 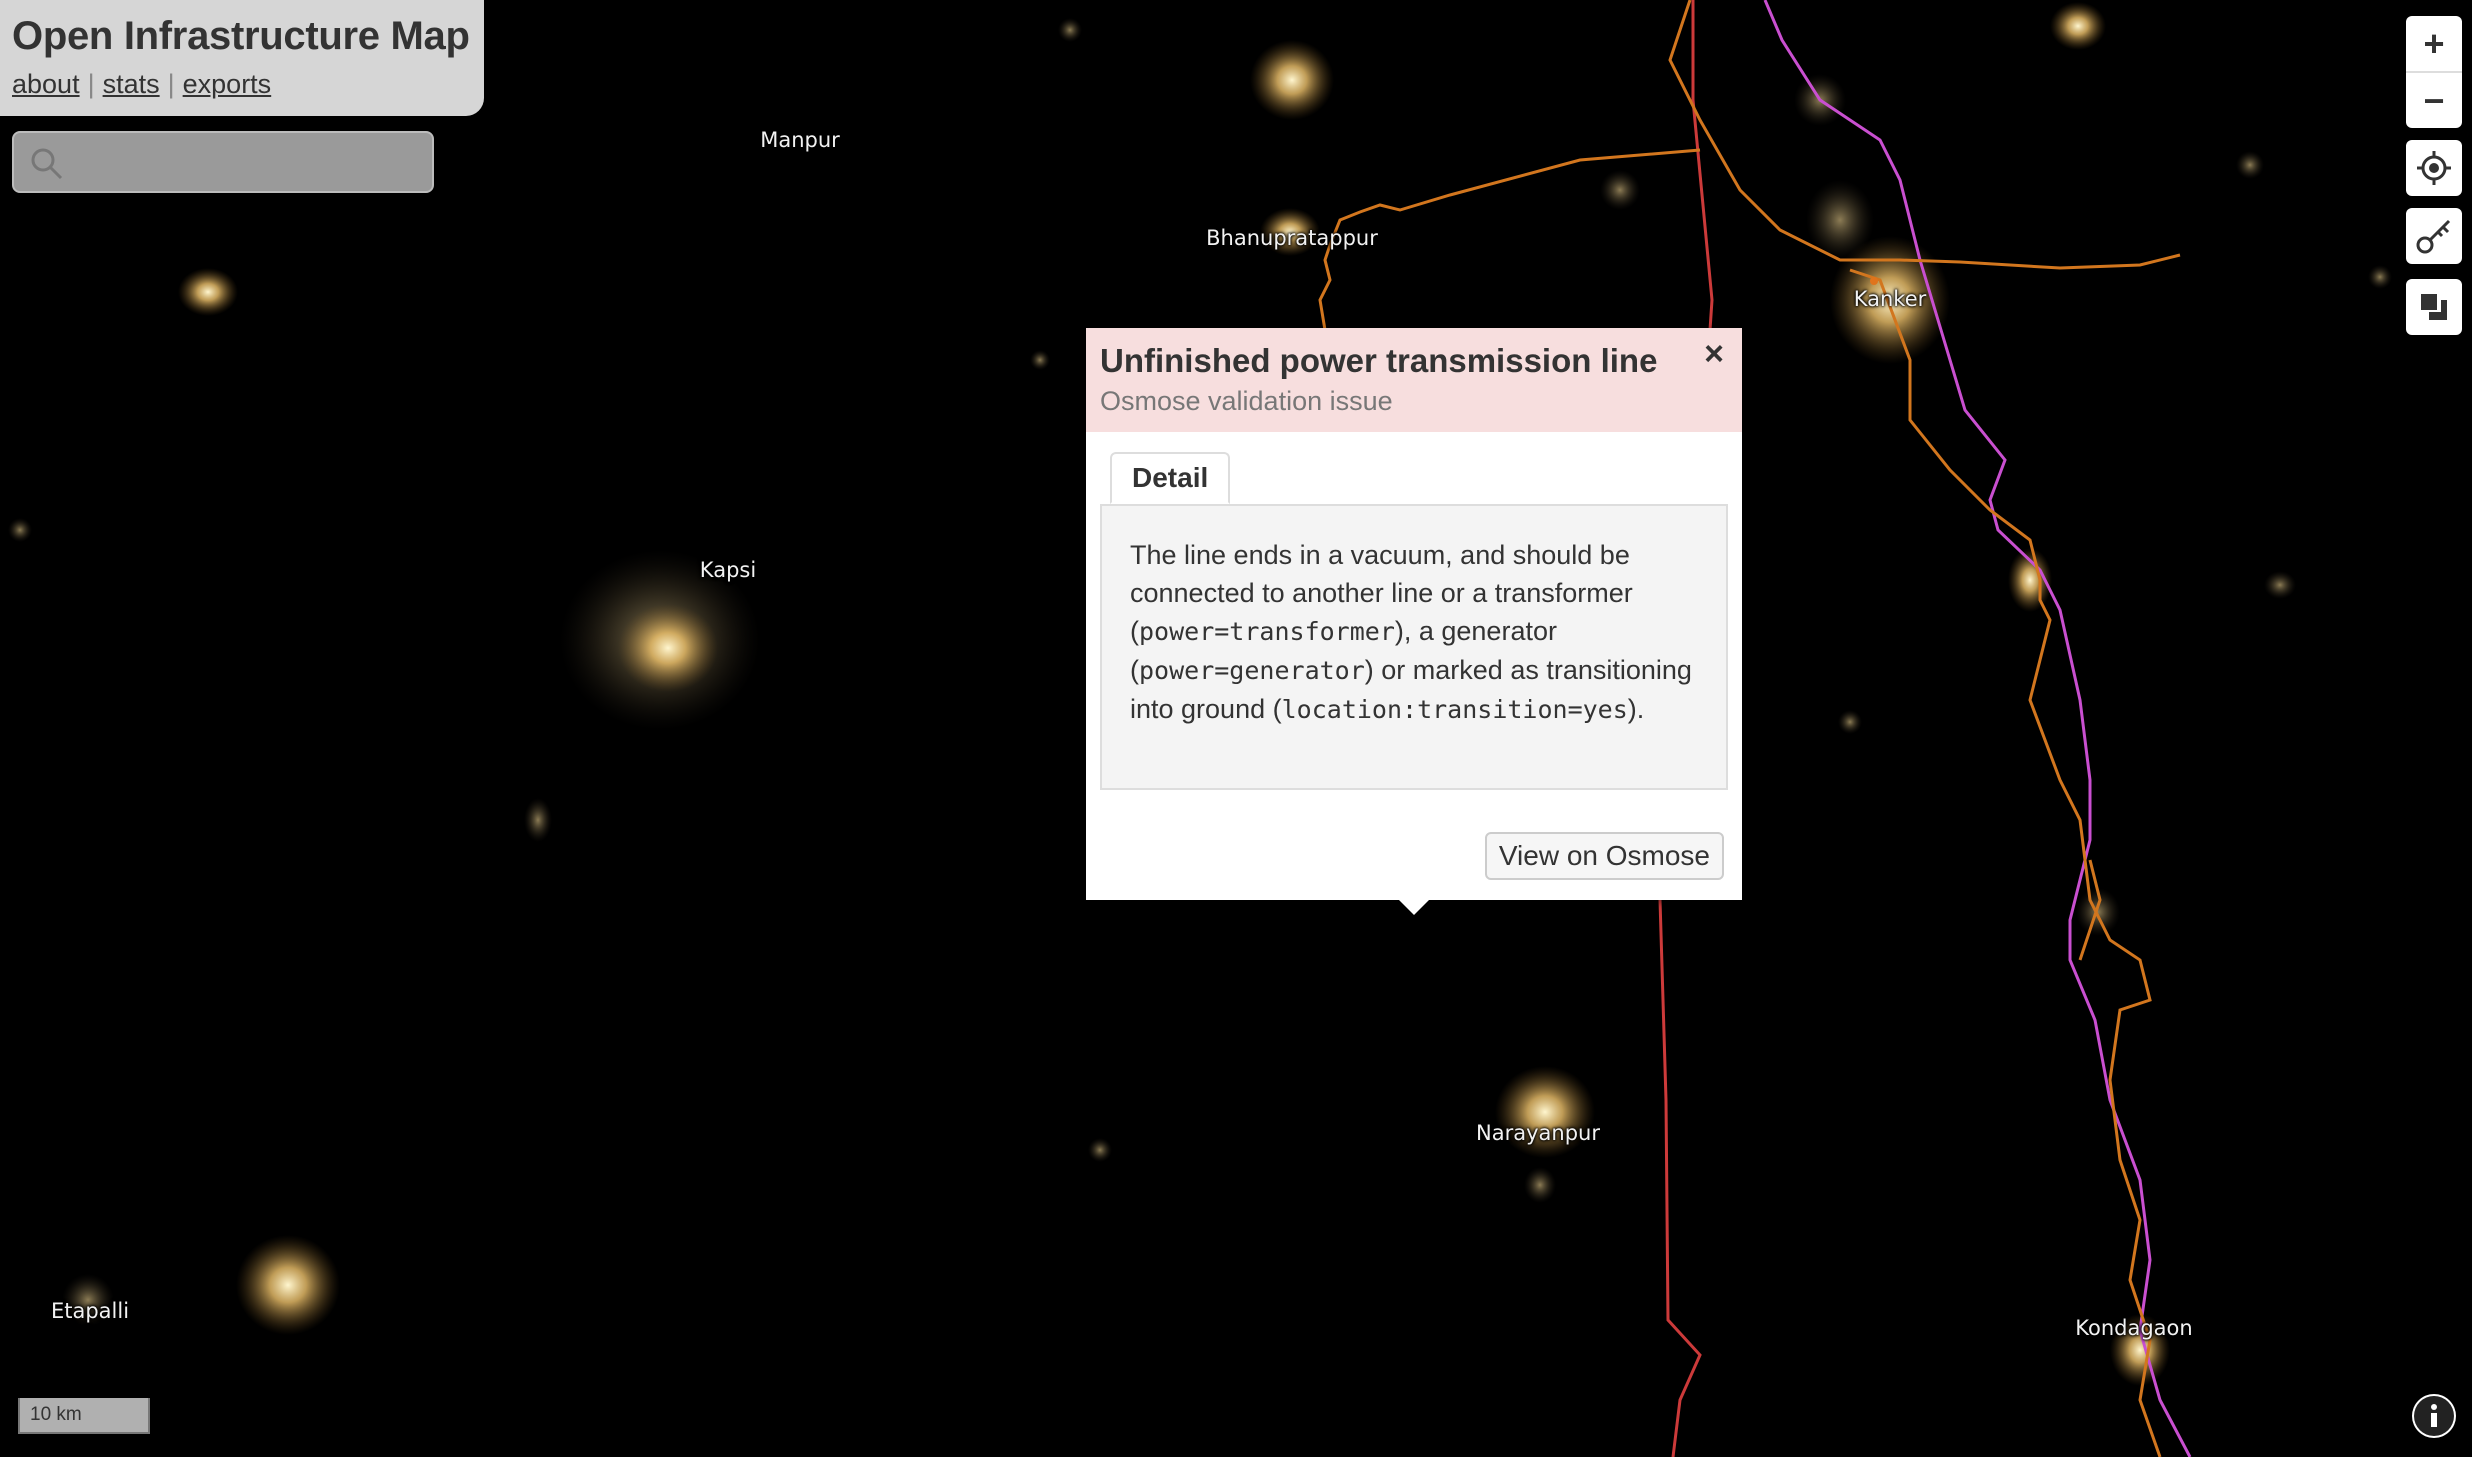 I want to click on place-label-kanker: Kanker, so click(x=1890, y=299).